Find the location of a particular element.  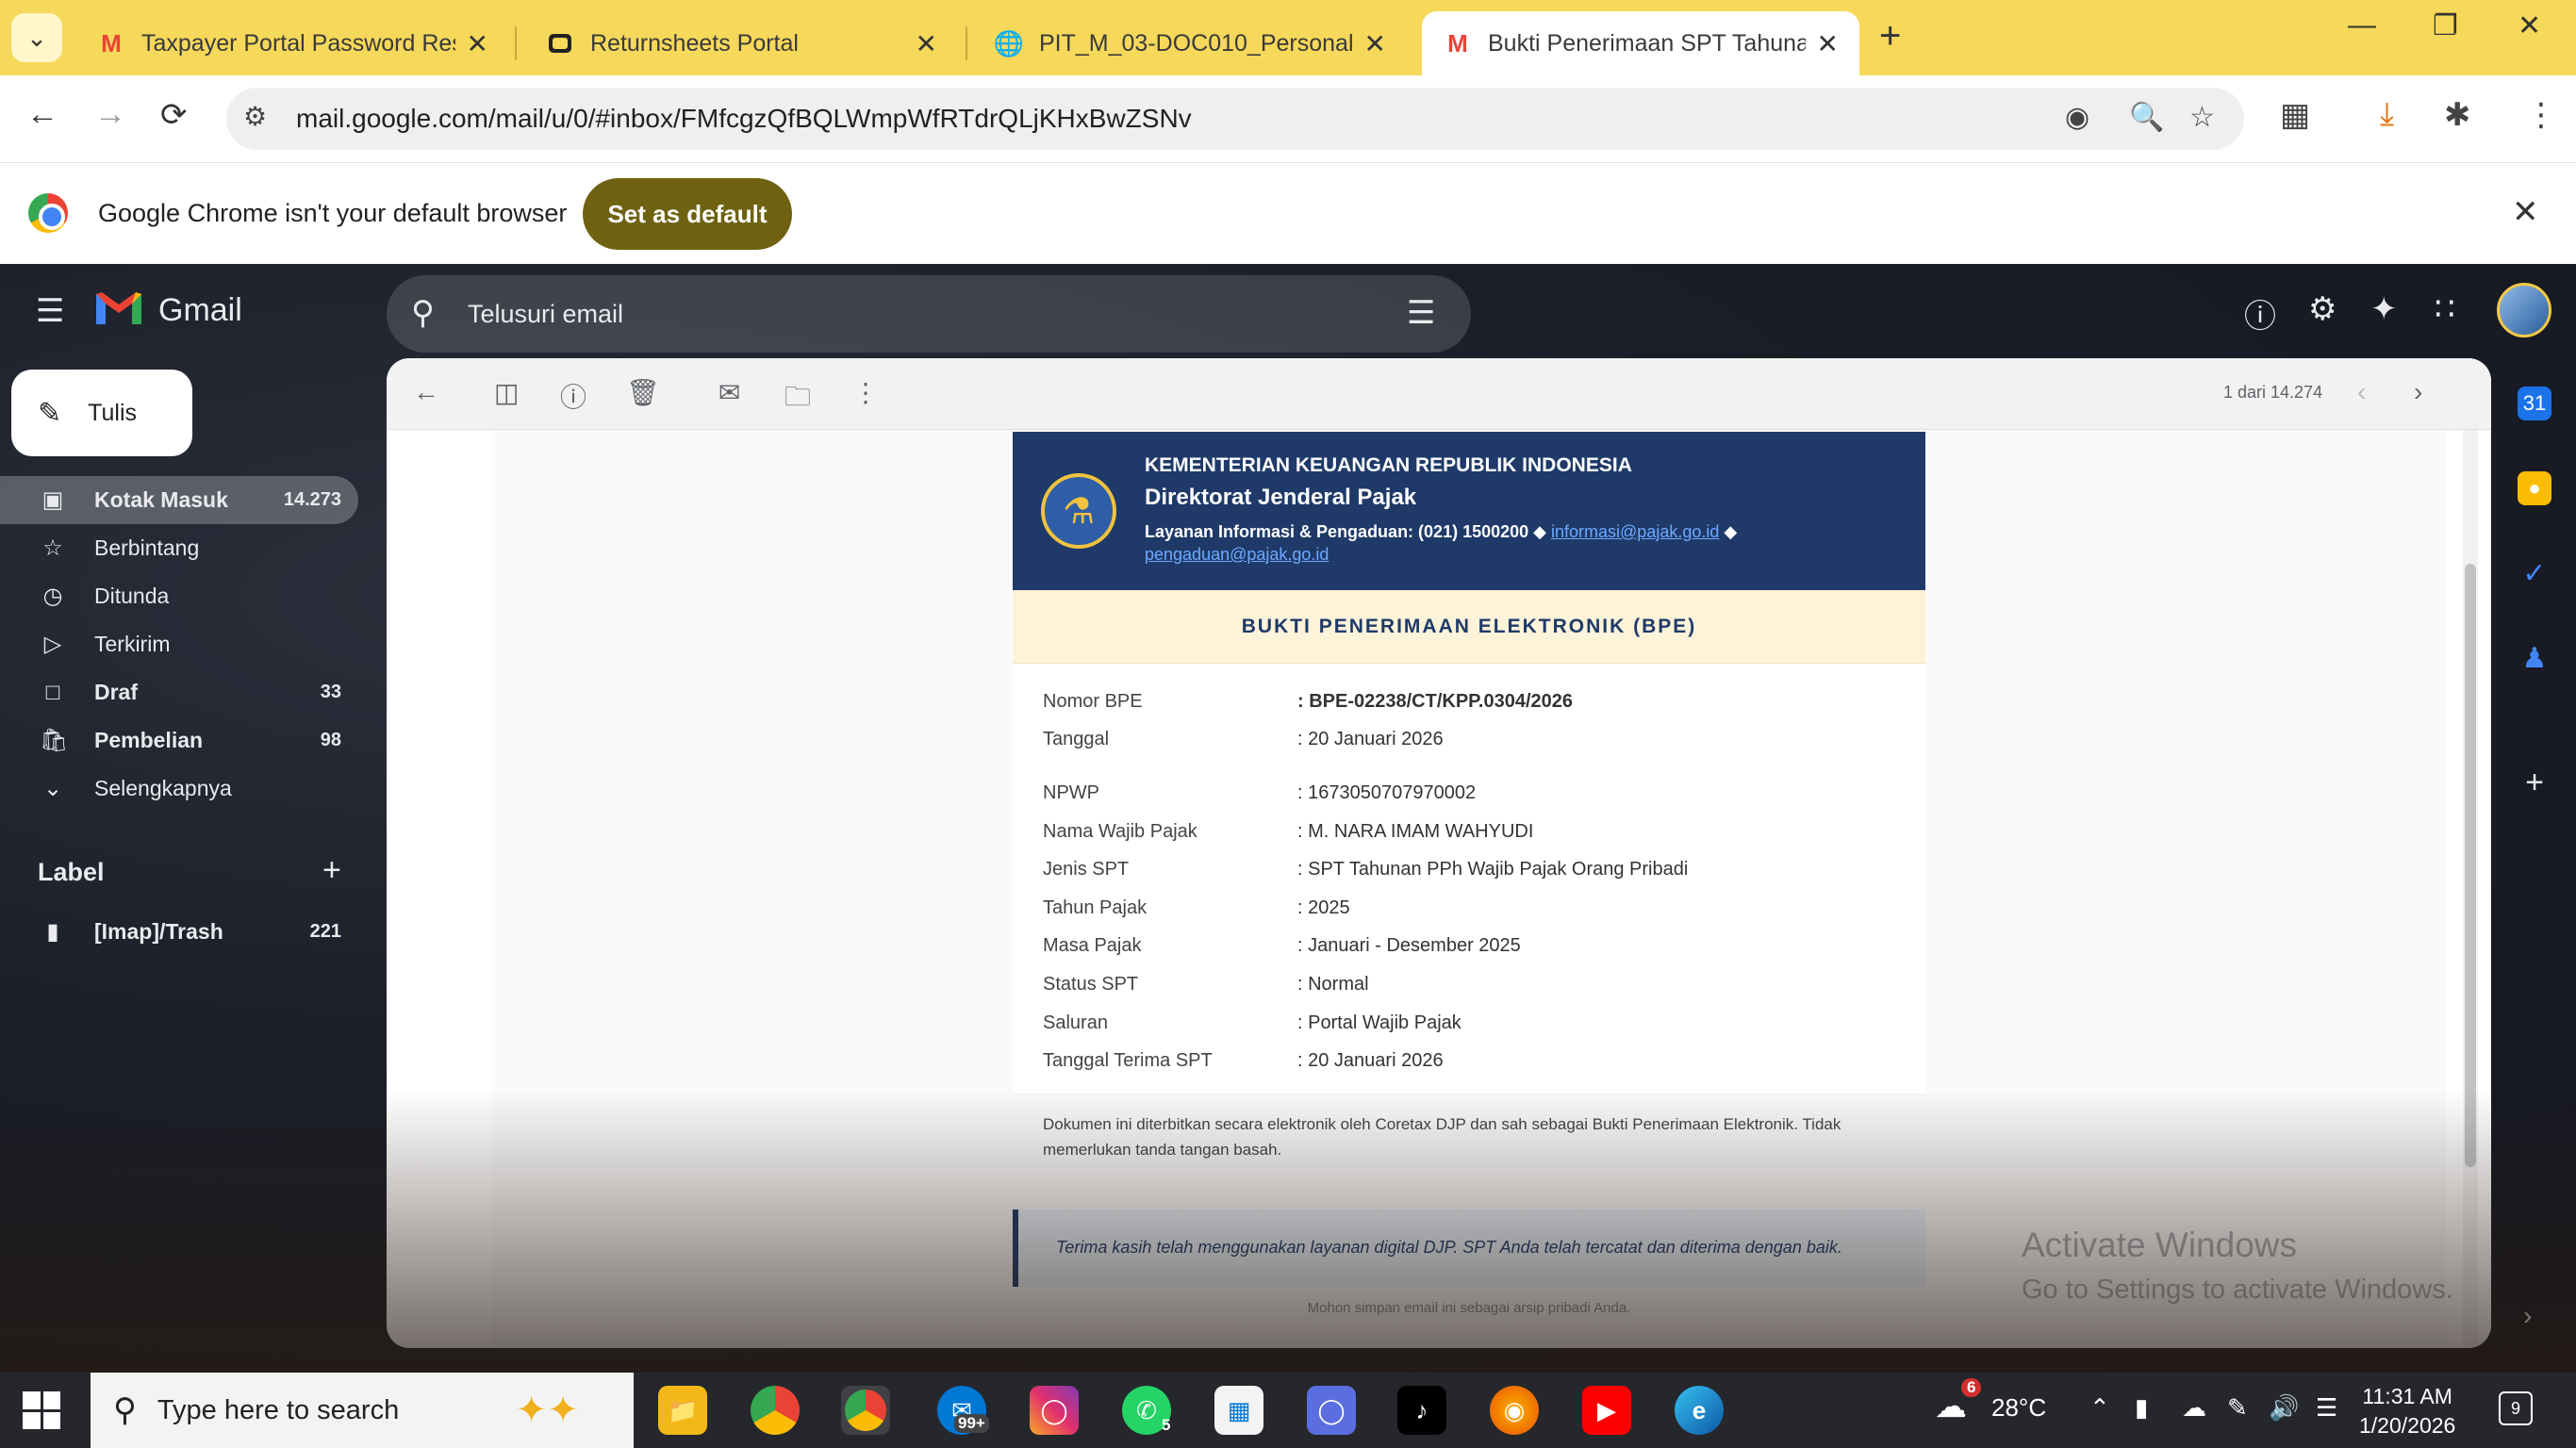

windows-start-icon is located at coordinates (41, 1410).